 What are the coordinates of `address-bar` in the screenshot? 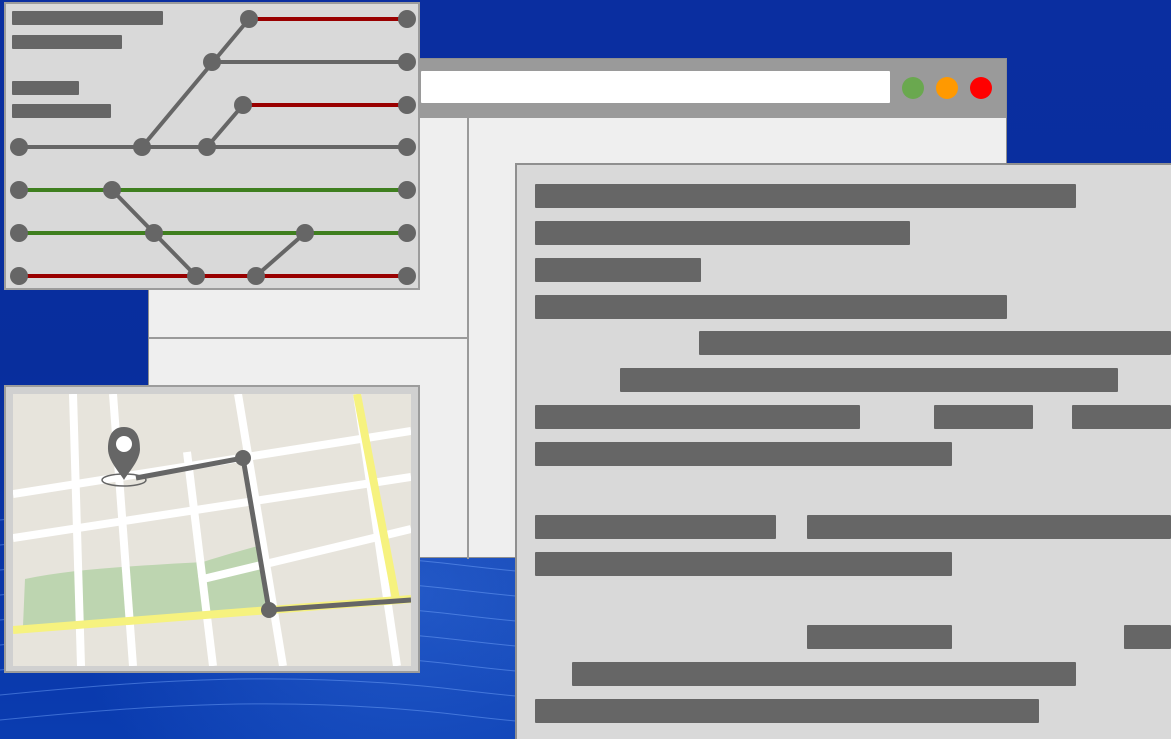 It's located at (655, 87).